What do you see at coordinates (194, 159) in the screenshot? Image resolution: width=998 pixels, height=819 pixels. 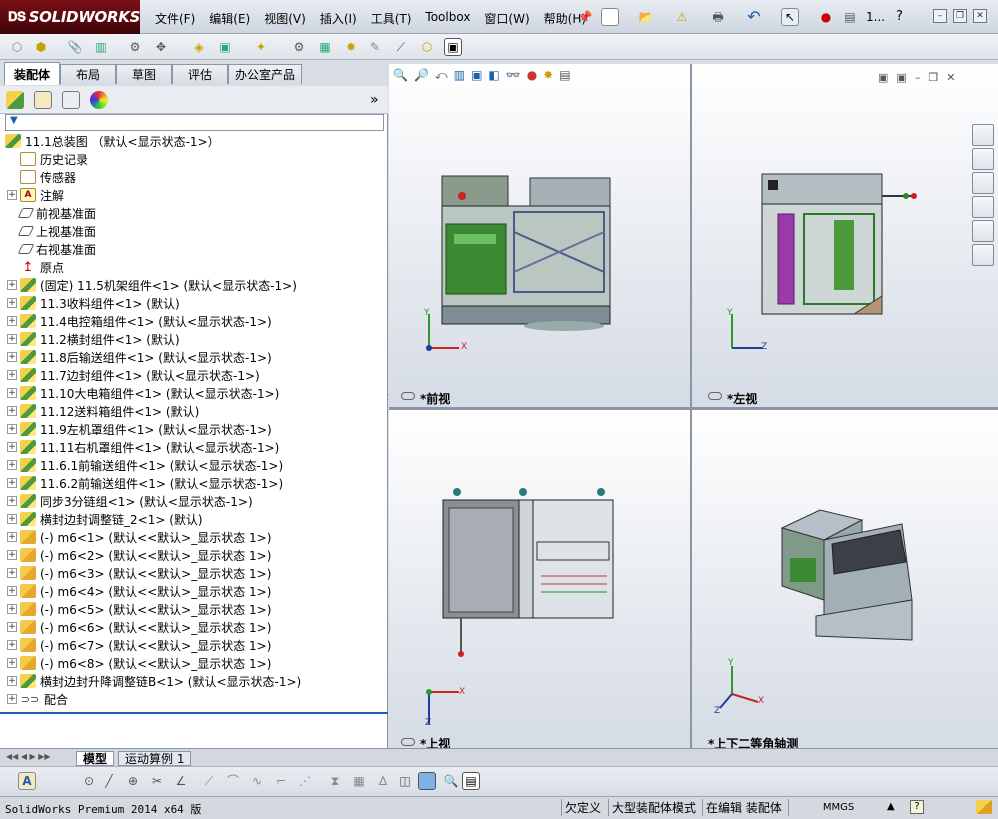 I see `tree-item: 历史记录` at bounding box center [194, 159].